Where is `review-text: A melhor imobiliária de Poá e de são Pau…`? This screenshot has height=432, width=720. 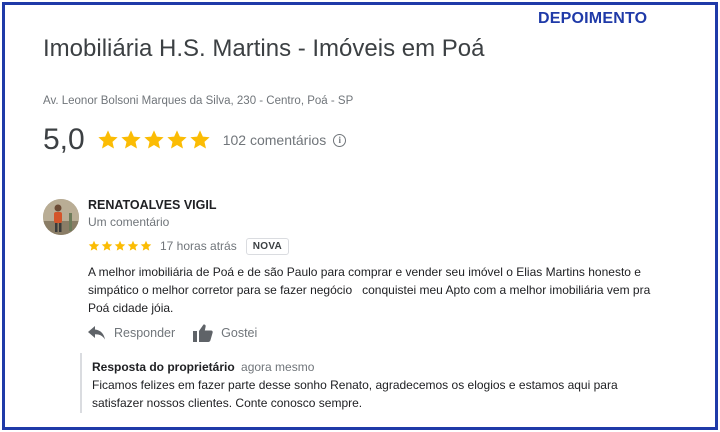
review-text: A melhor imobiliária de Poá e de são Pau… is located at coordinates (371, 290).